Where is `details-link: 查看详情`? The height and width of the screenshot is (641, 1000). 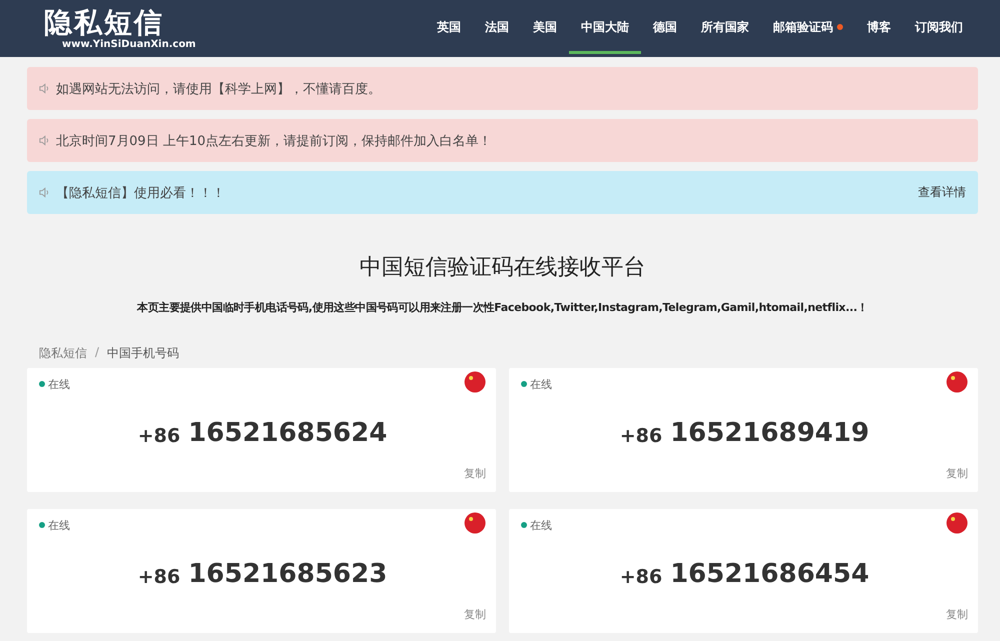 details-link: 查看详情 is located at coordinates (942, 192).